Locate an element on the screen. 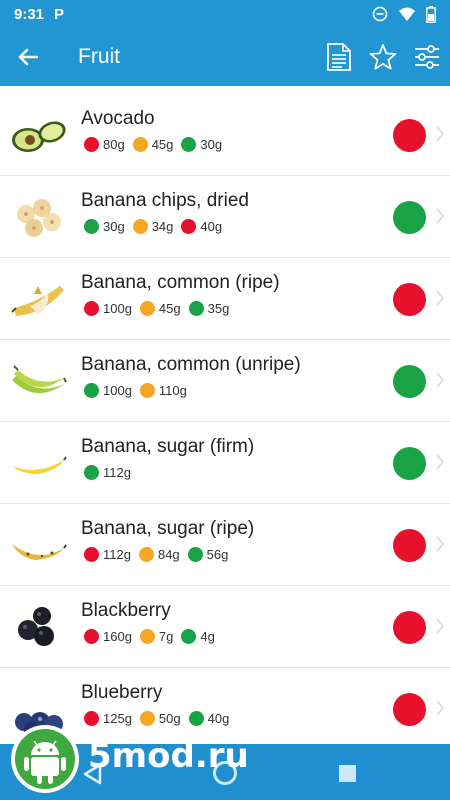  nutrient-values: 100g 45g 35g is located at coordinates (160, 308).